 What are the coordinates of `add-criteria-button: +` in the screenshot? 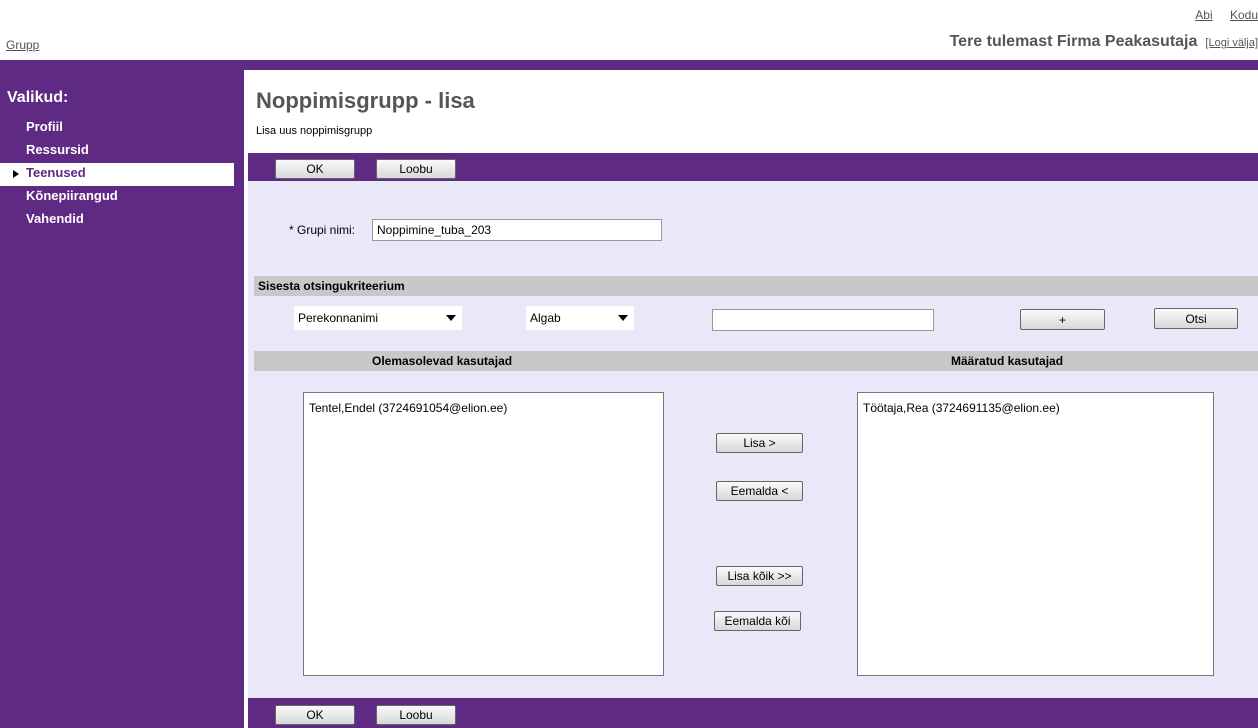 It's located at (1062, 319).